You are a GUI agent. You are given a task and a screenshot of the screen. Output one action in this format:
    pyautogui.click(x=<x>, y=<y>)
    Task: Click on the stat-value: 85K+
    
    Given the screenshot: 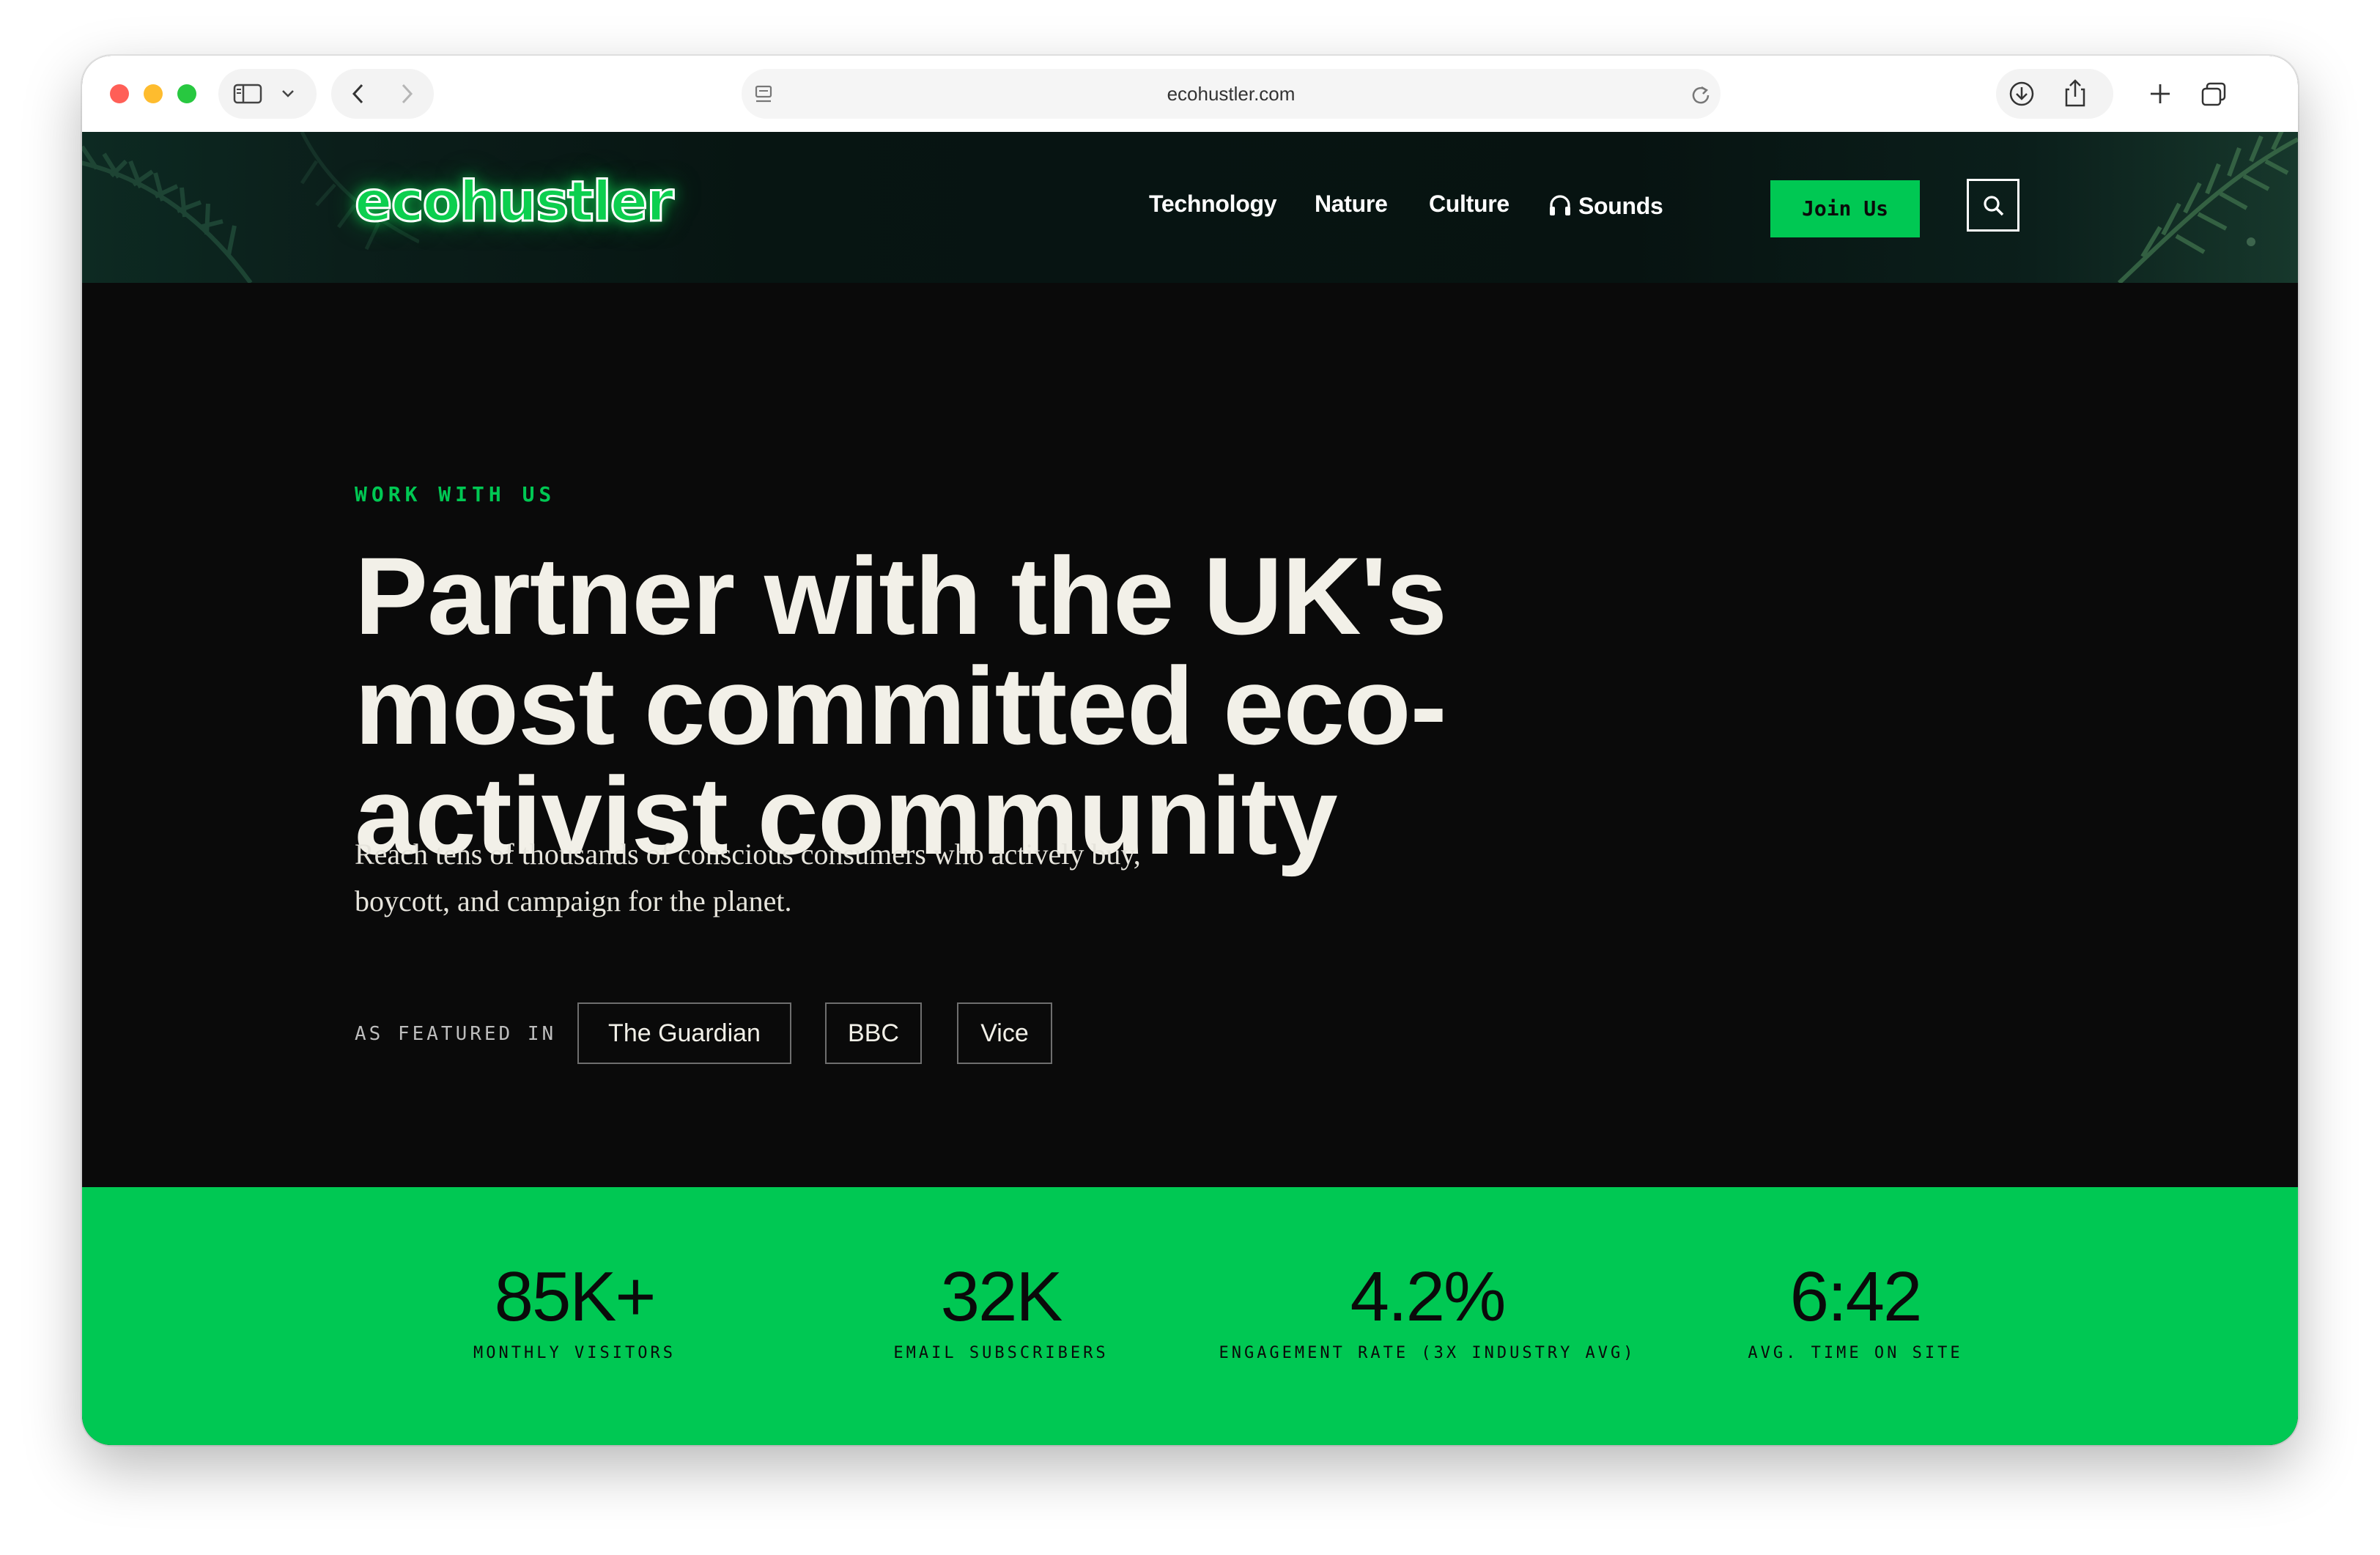 What is the action you would take?
    pyautogui.click(x=575, y=1296)
    